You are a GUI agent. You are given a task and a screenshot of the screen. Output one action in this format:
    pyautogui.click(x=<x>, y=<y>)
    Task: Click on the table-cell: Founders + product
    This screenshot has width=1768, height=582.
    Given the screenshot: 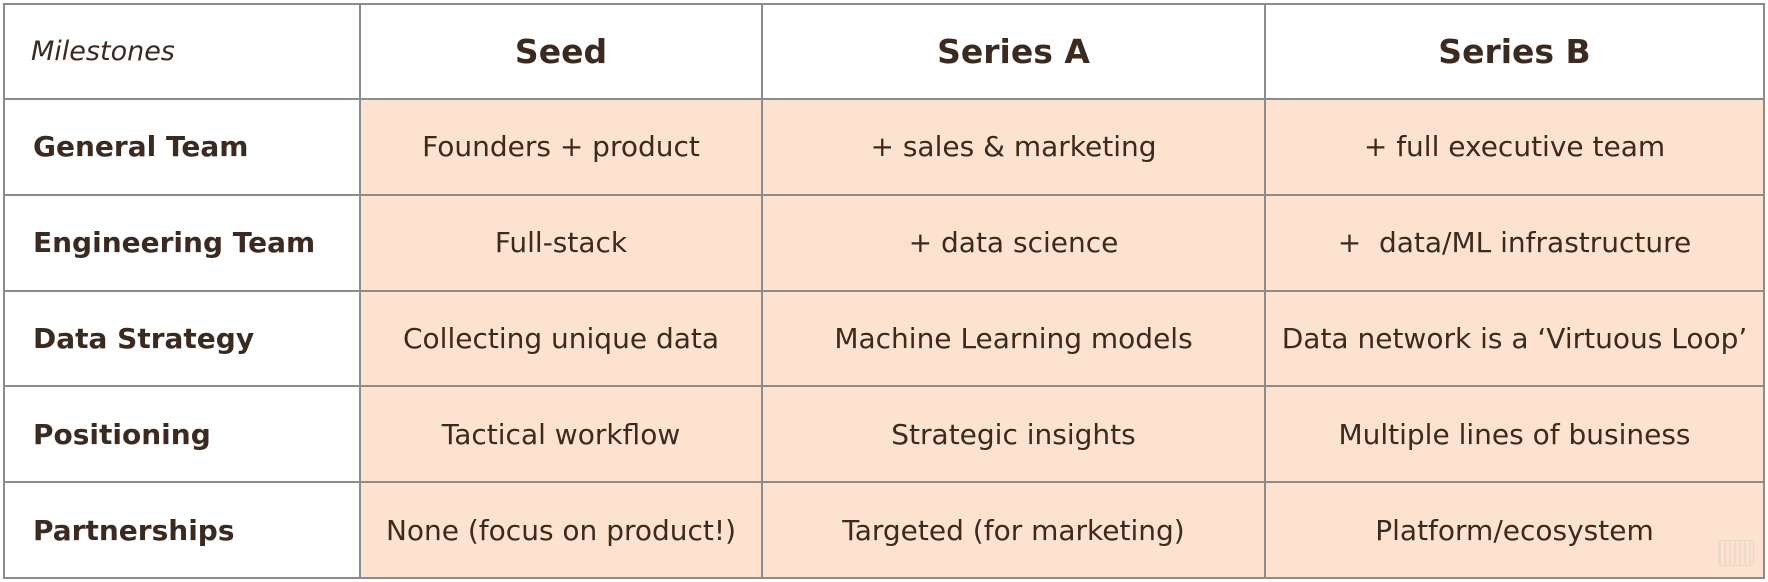 What is the action you would take?
    pyautogui.click(x=561, y=147)
    